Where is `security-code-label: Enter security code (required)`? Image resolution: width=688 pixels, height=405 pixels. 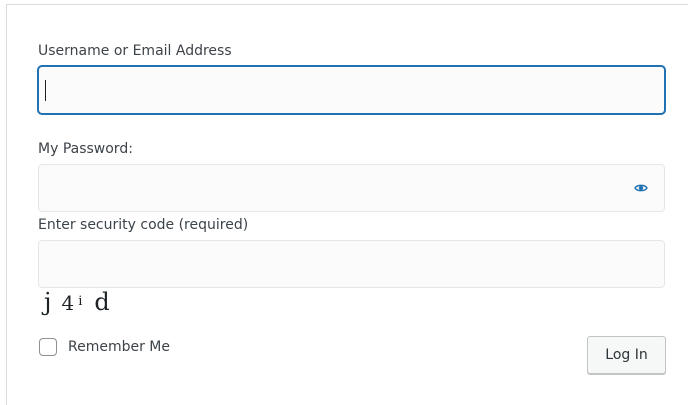 security-code-label: Enter security code (required) is located at coordinates (143, 225).